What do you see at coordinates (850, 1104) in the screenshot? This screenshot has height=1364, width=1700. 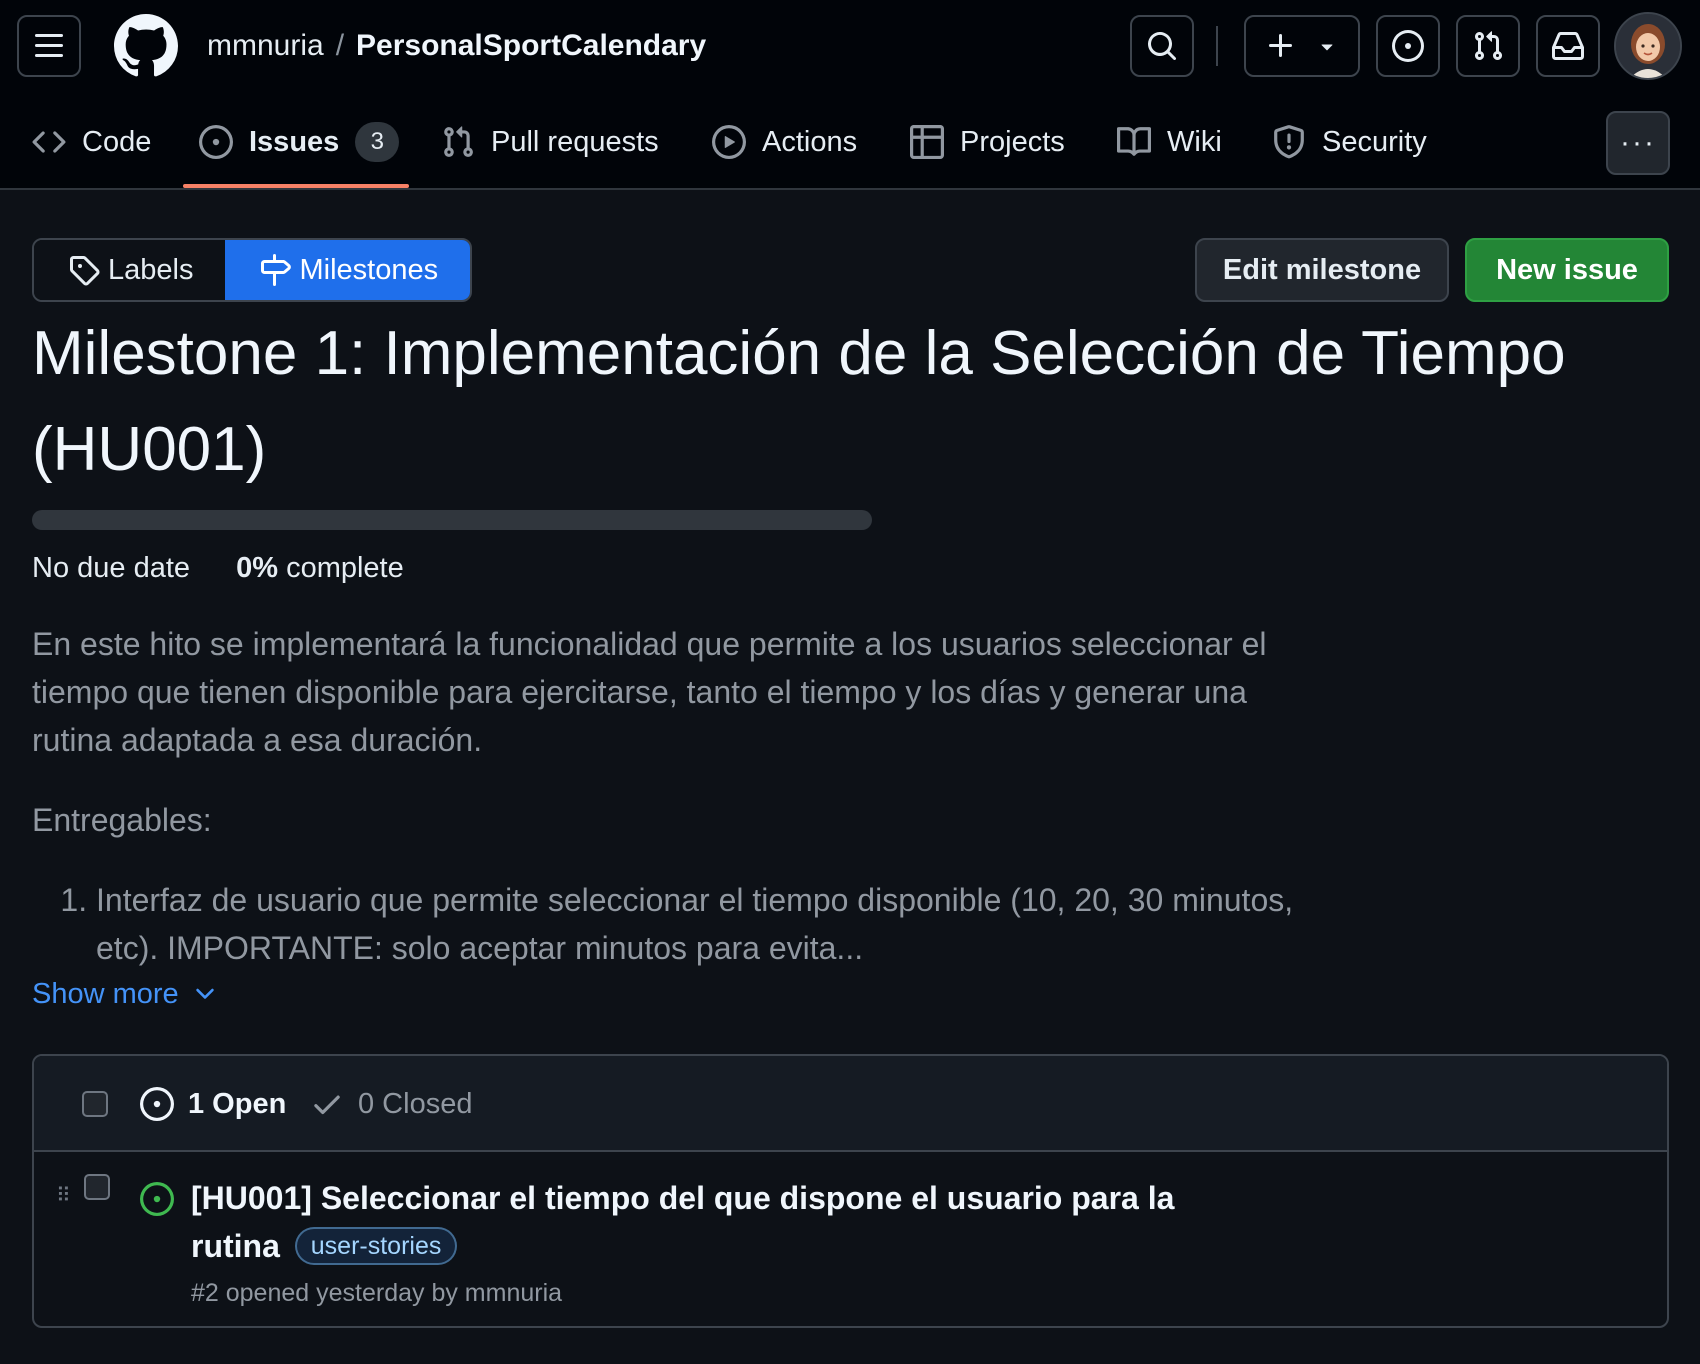 I see `issues-list-header: 1 Open 0 Closed` at bounding box center [850, 1104].